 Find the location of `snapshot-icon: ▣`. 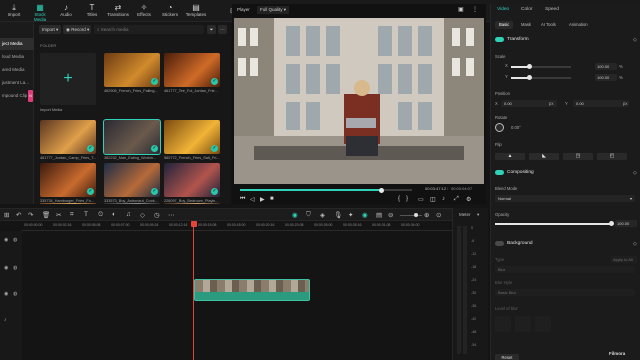

snapshot-icon: ▣ is located at coordinates (461, 9).